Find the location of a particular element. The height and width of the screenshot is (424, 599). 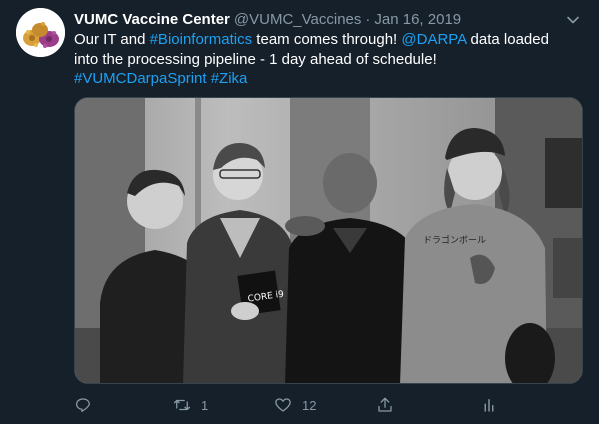

text-segment: Our IT and is located at coordinates (112, 39).